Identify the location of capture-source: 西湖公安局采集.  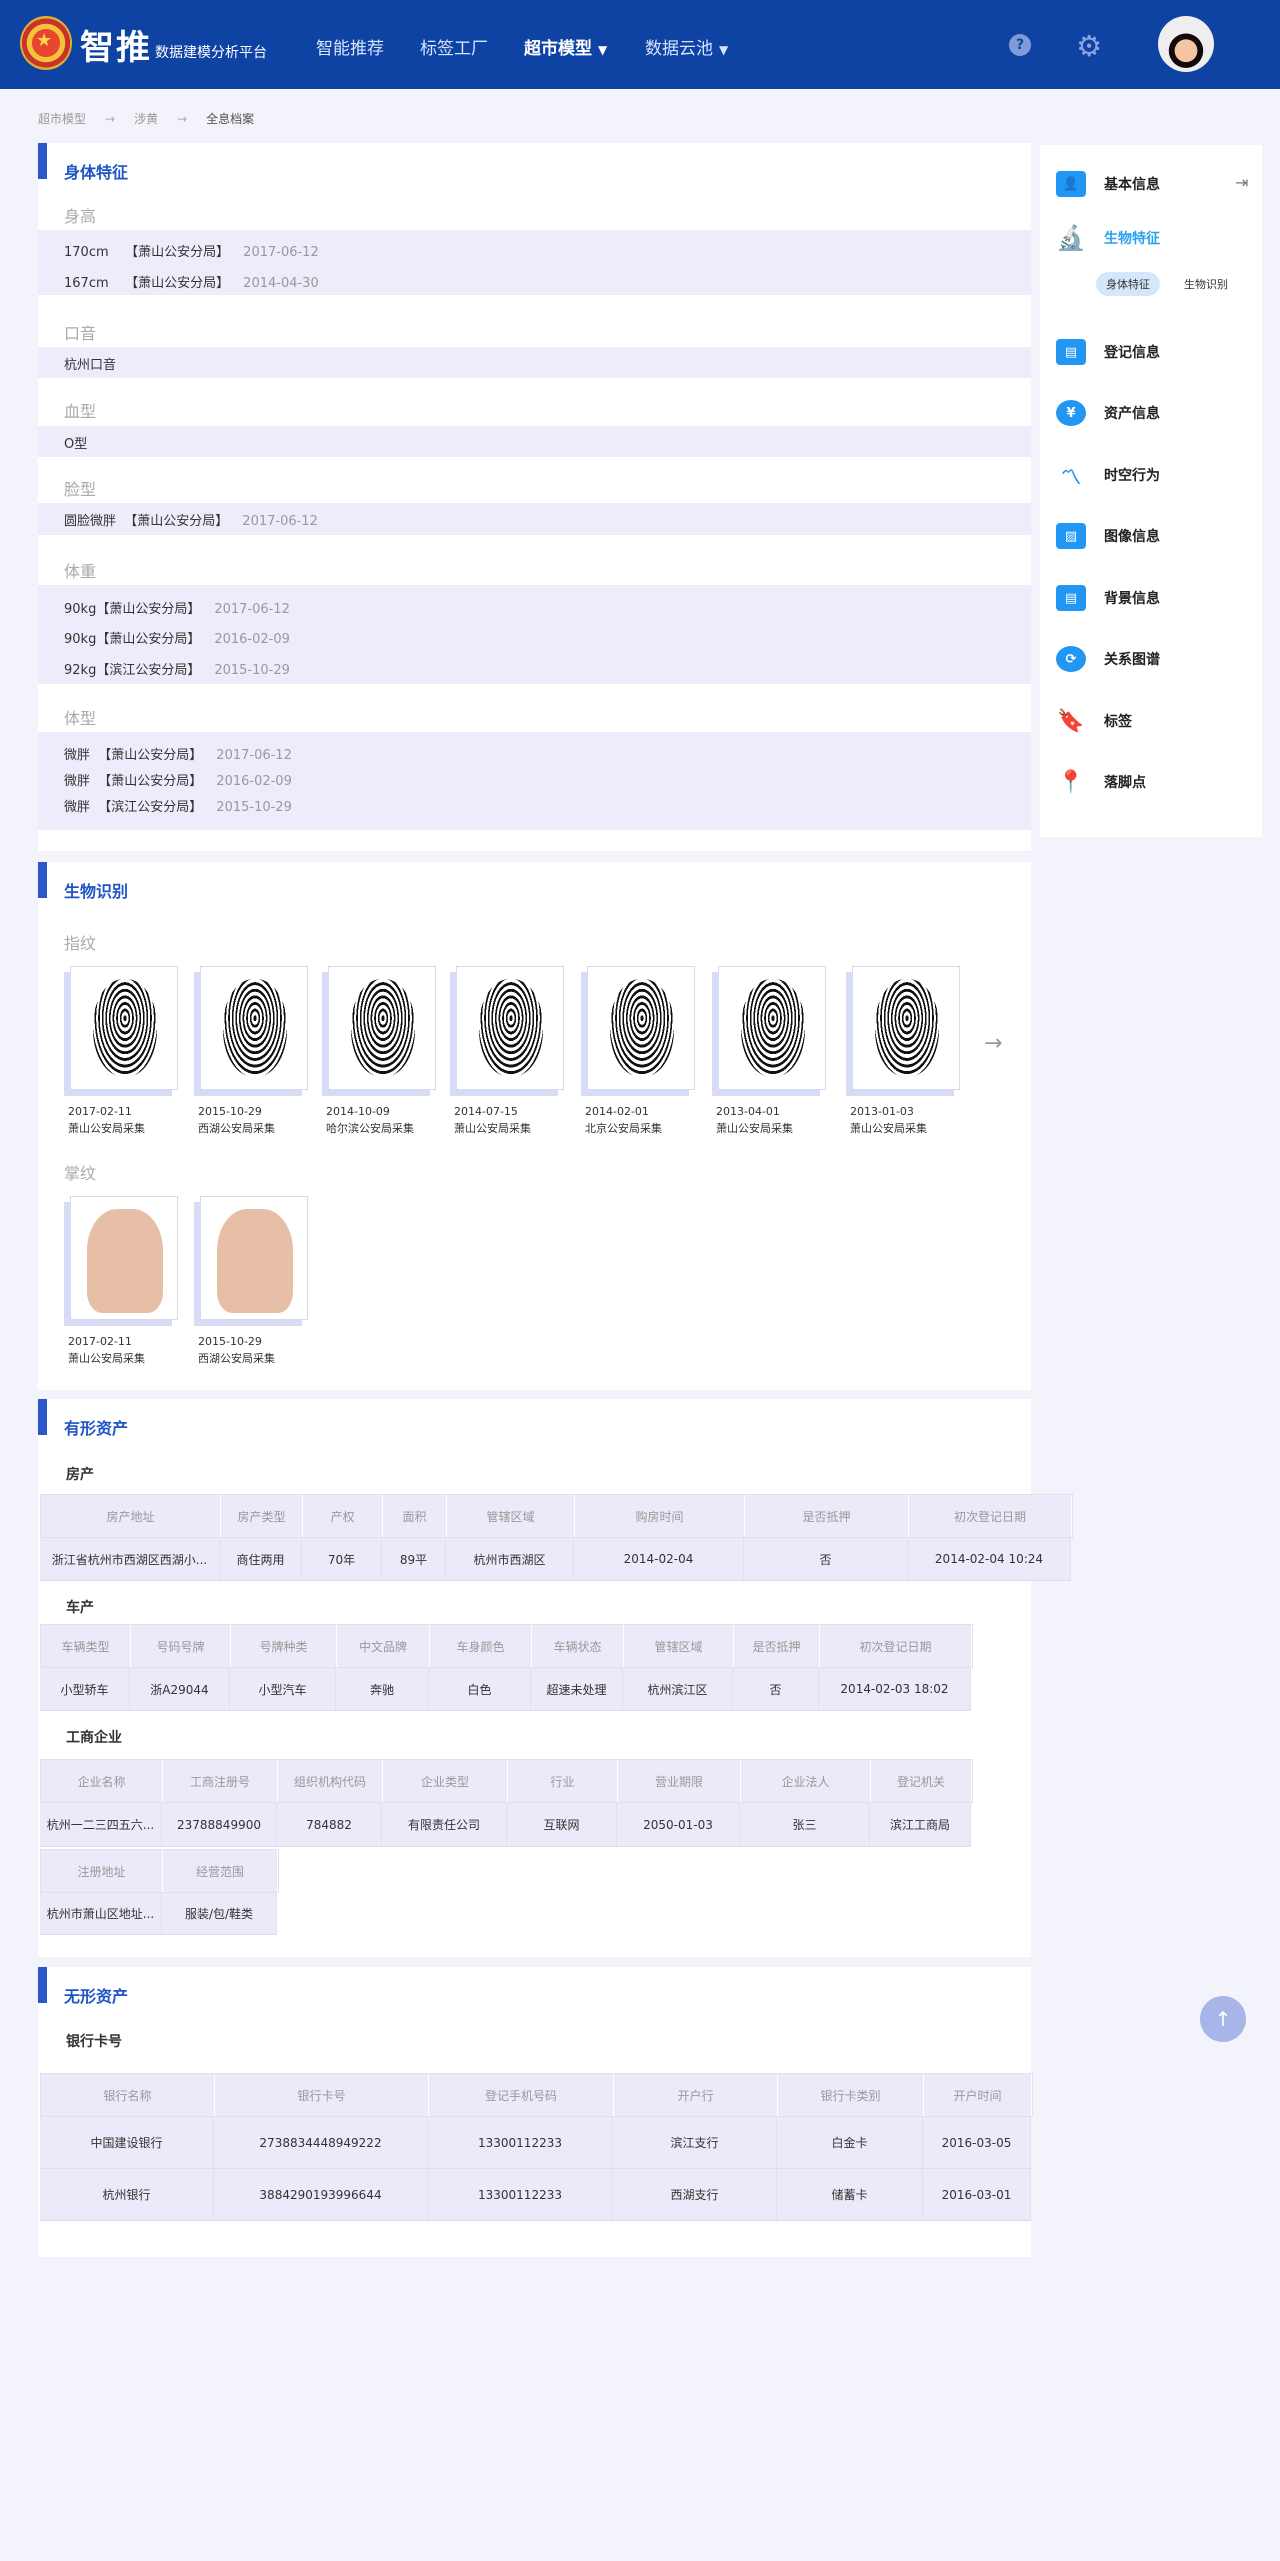
(236, 1358).